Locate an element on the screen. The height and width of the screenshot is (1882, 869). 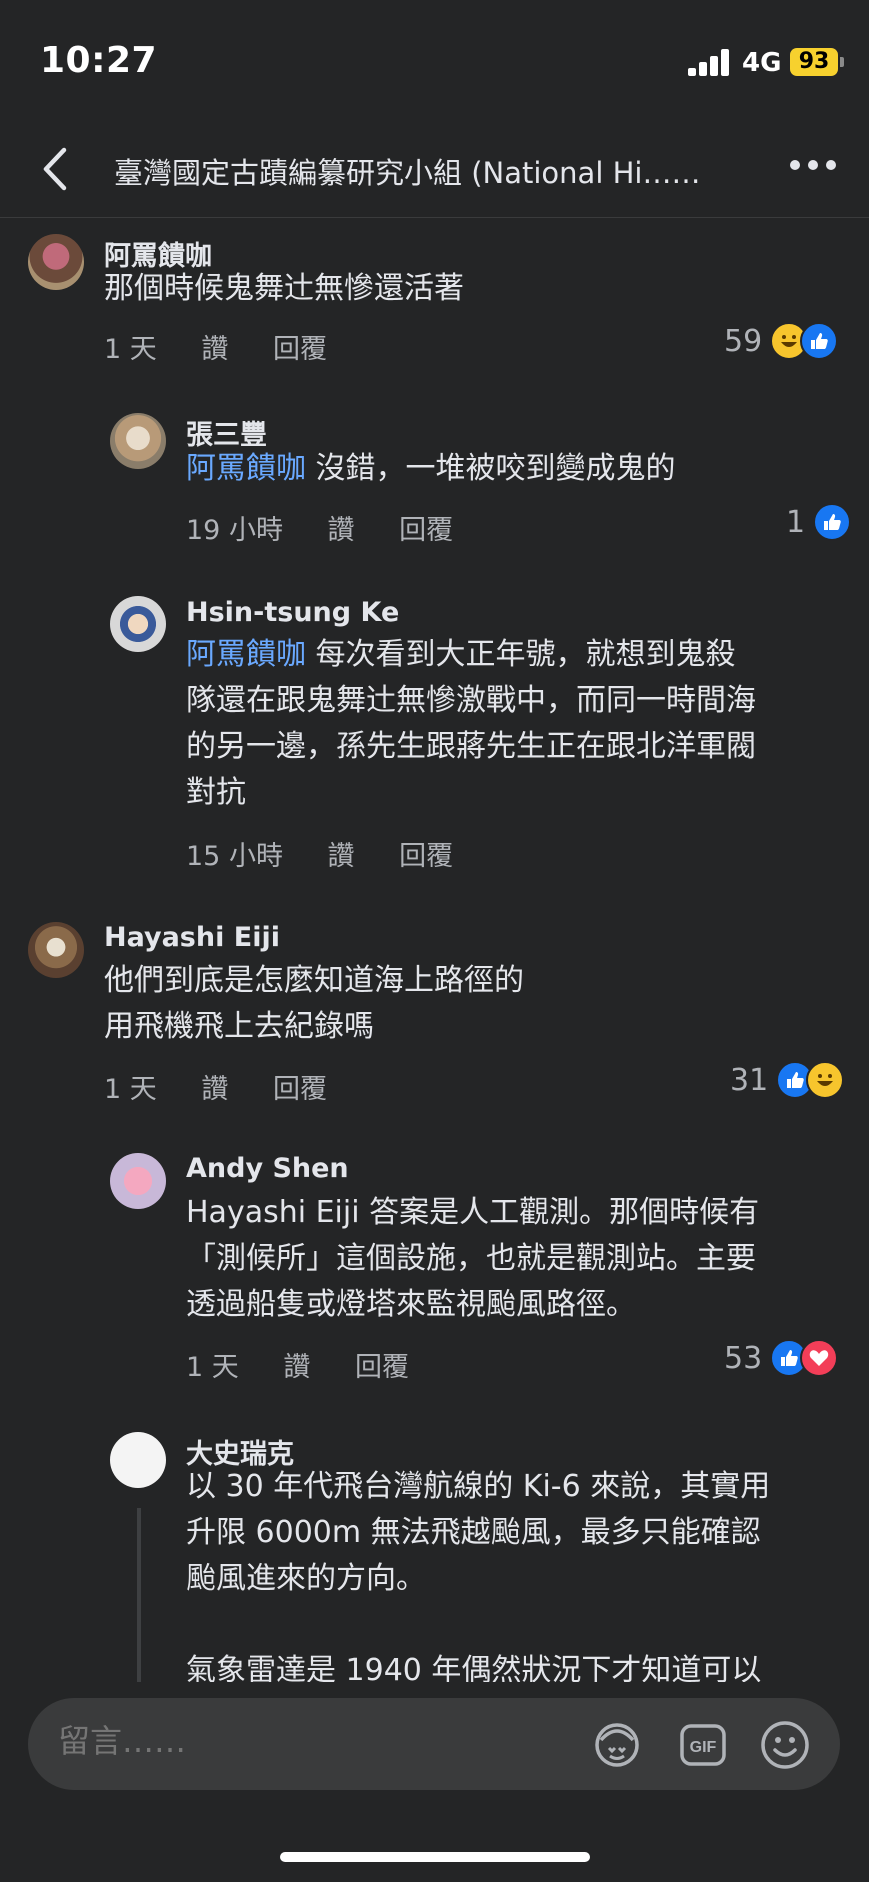
love-icon is located at coordinates (819, 1358).